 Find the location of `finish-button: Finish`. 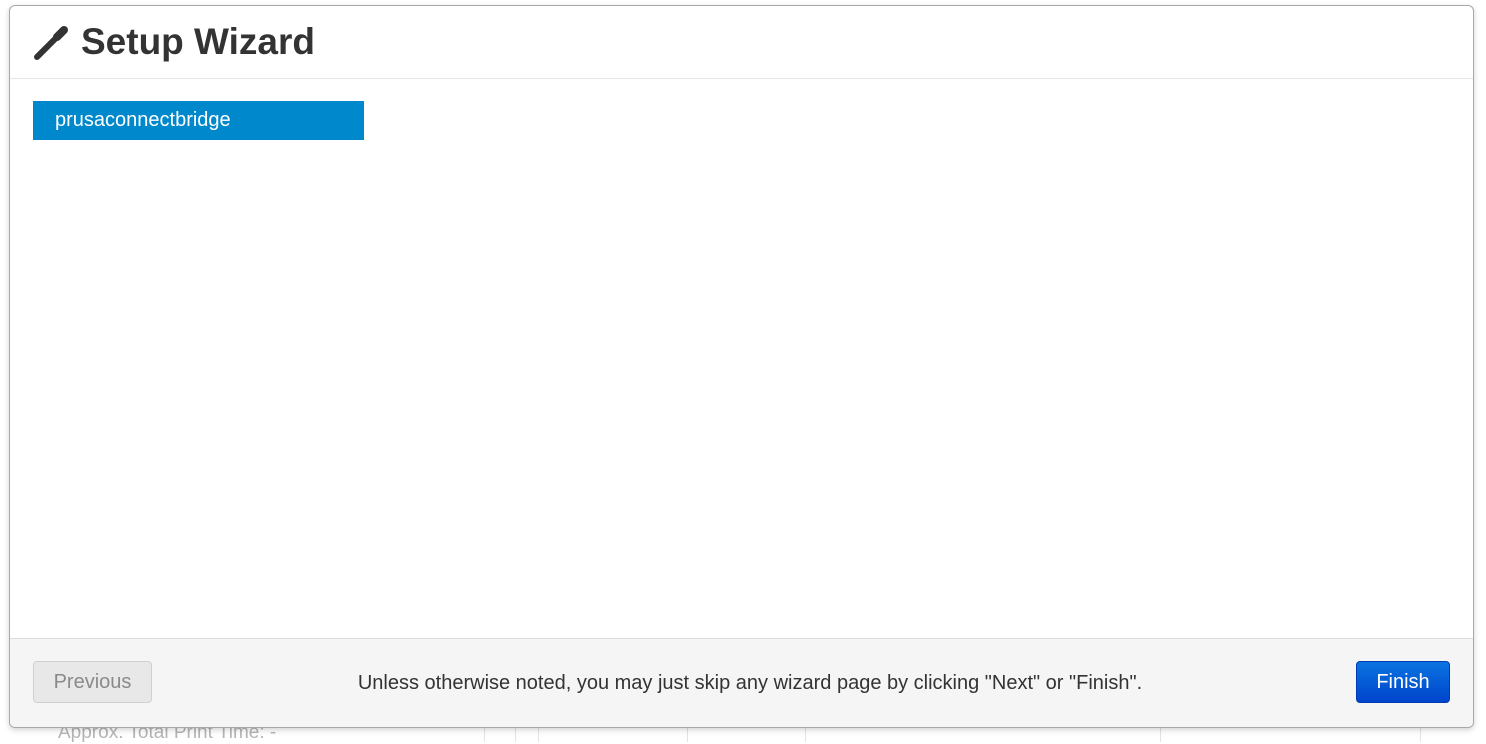

finish-button: Finish is located at coordinates (1403, 682).